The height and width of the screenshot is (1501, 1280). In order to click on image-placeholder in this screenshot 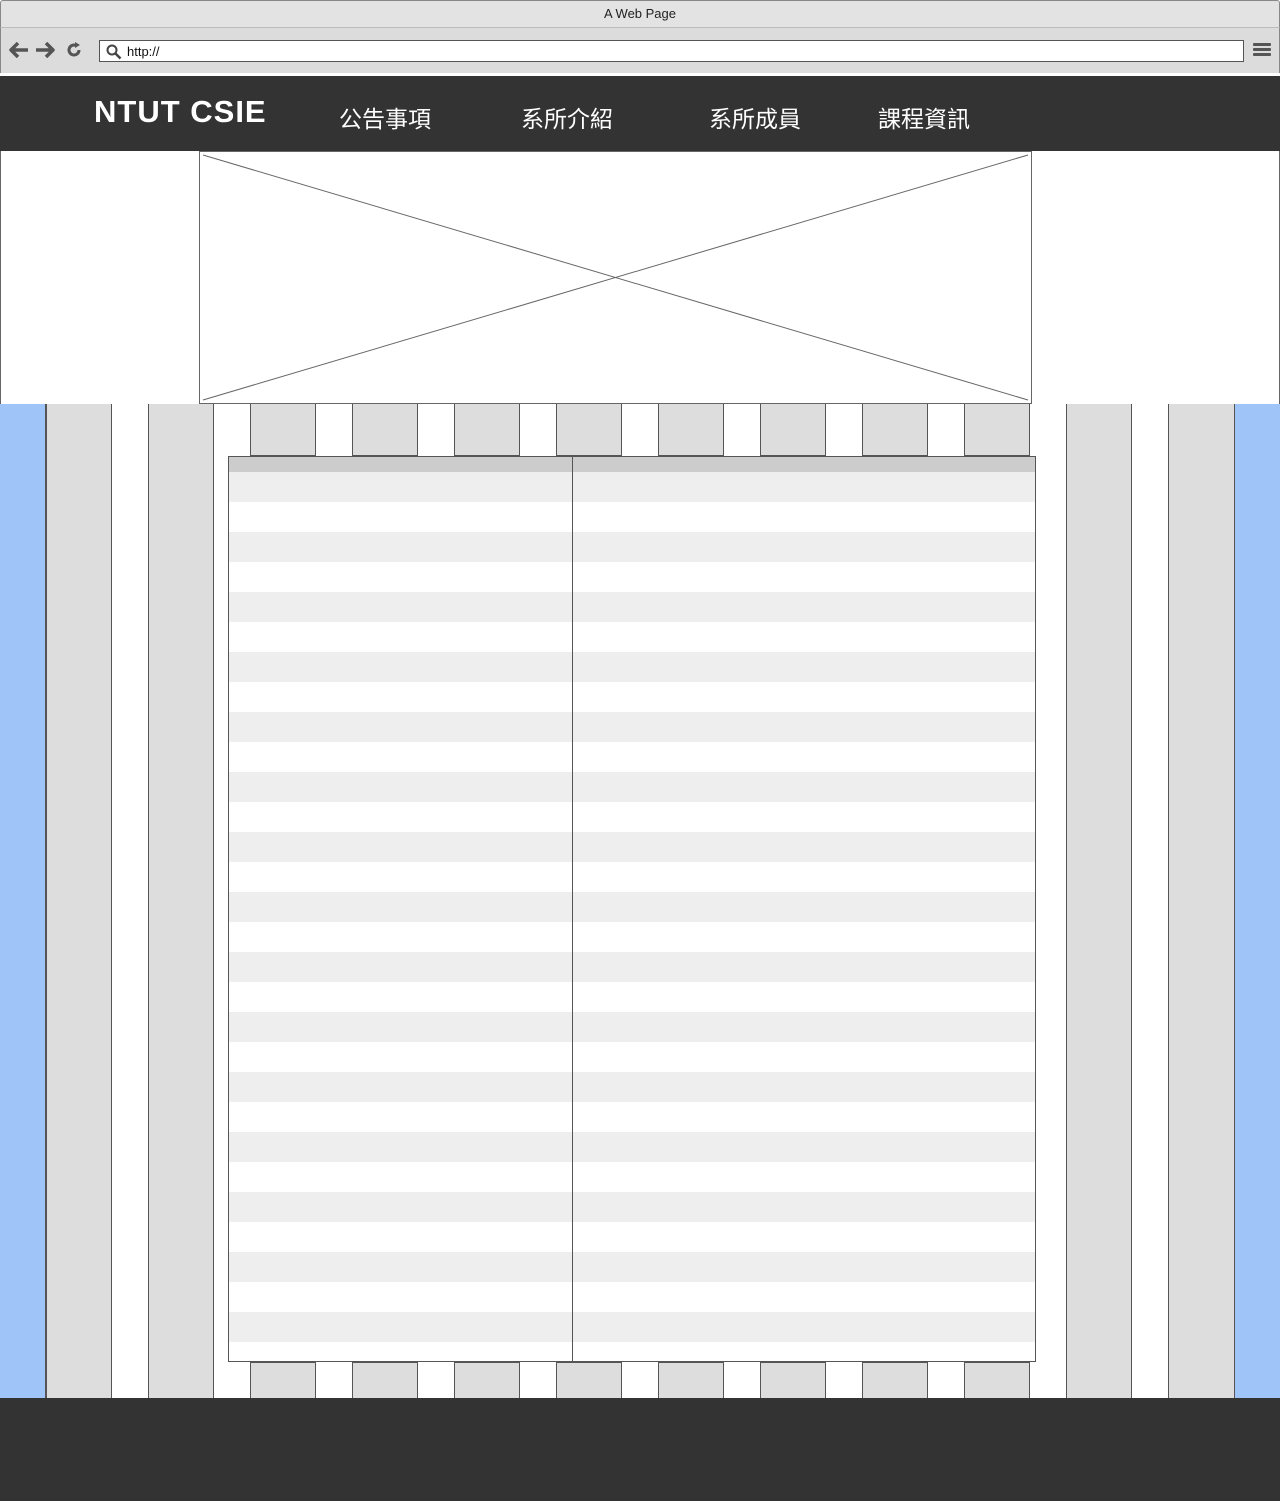, I will do `click(615, 277)`.